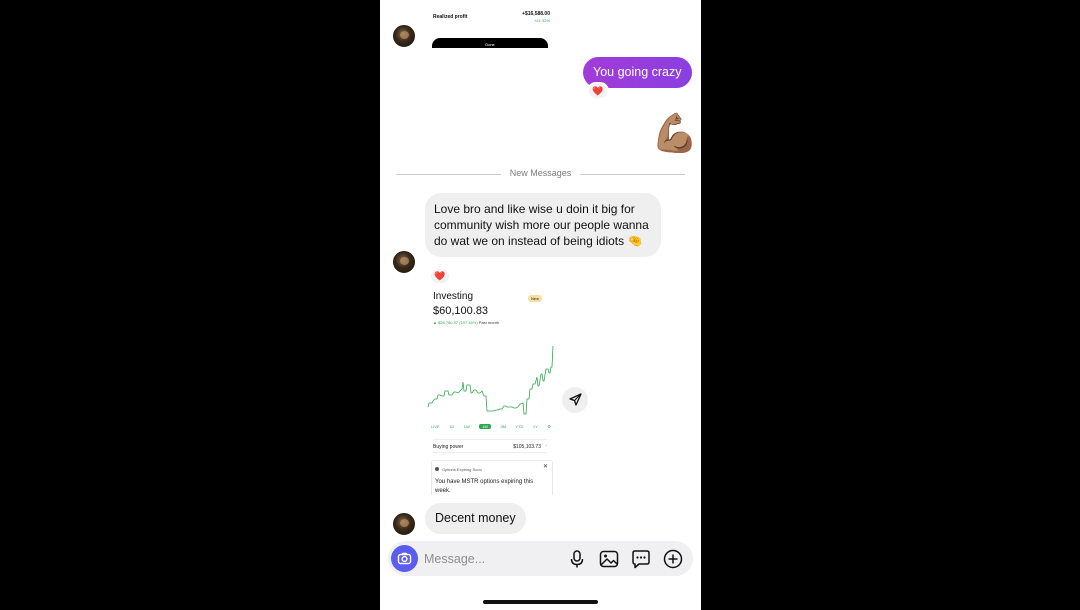  What do you see at coordinates (475, 518) in the screenshot?
I see `incoming-message-bubble: Decent money` at bounding box center [475, 518].